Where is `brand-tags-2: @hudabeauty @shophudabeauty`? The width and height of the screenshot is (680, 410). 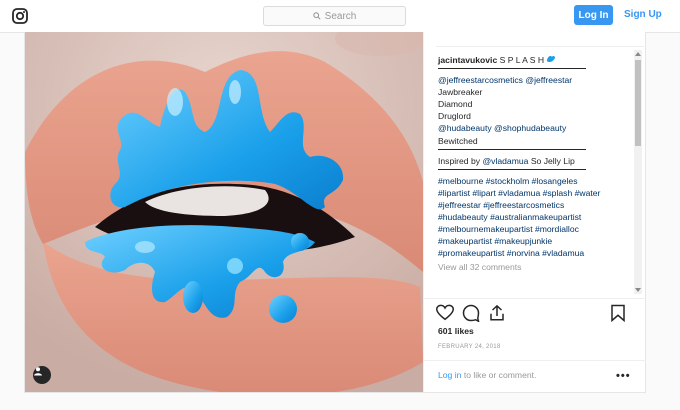 brand-tags-2: @hudabeauty @shophudabeauty is located at coordinates (534, 128).